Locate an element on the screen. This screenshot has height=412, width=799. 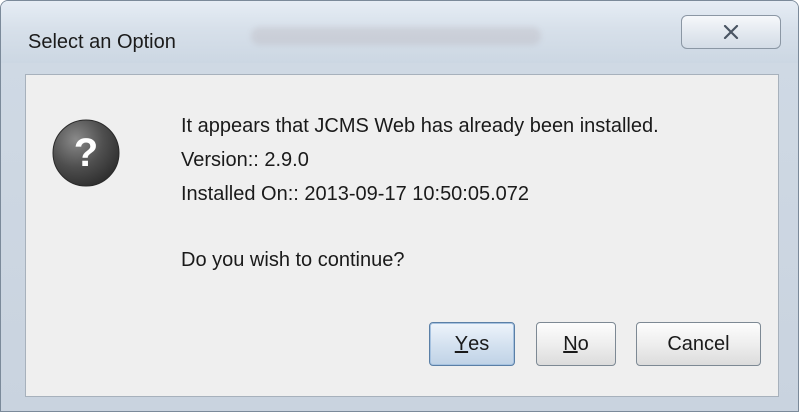
message-line-installed-on: Installed On:: 2013-09-17 10:50:05.072 is located at coordinates (355, 194).